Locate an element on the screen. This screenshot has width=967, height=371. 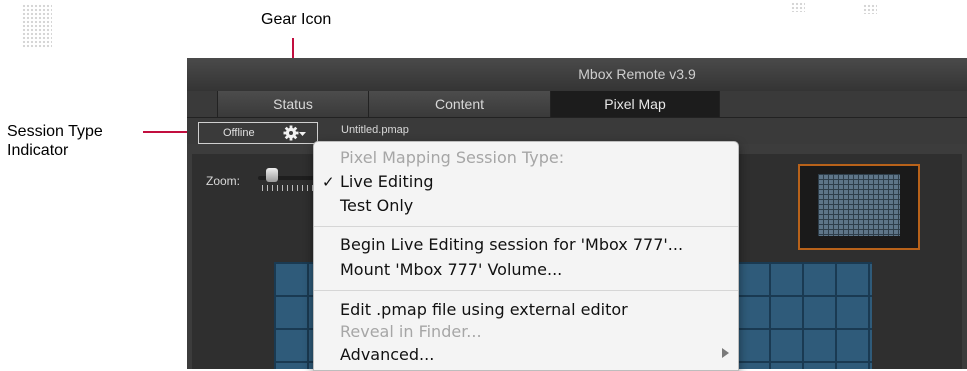
preview-grid is located at coordinates (859, 205).